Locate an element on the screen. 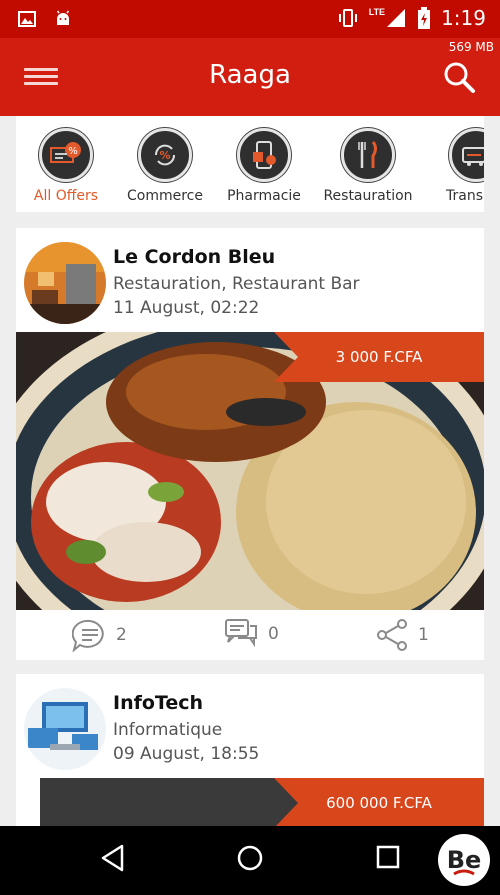  category-pharmacie: Pharmacie is located at coordinates (264, 166).